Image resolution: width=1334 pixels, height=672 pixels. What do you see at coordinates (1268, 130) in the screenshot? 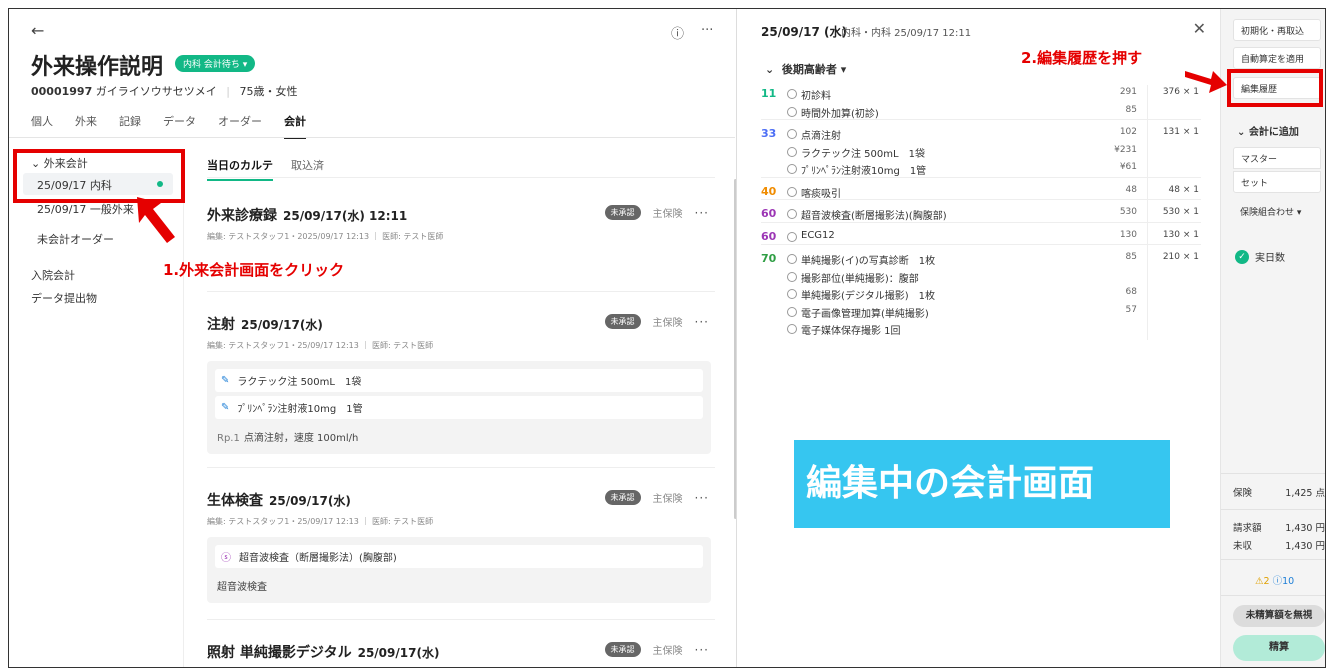
I see `add-to-billing-label: ⌄ 会計に追加` at bounding box center [1268, 130].